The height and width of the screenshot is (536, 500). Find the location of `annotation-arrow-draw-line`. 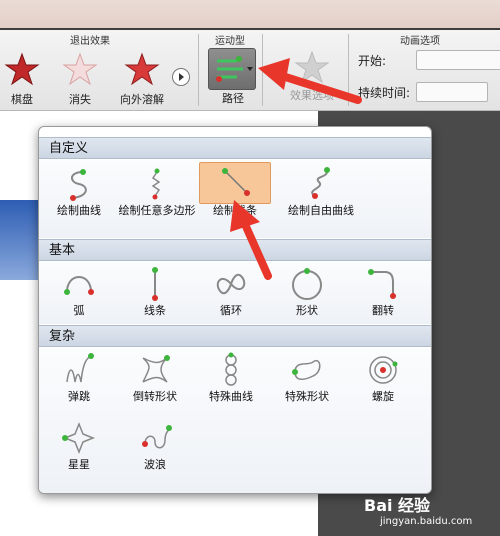

annotation-arrow-draw-line is located at coordinates (251, 240).